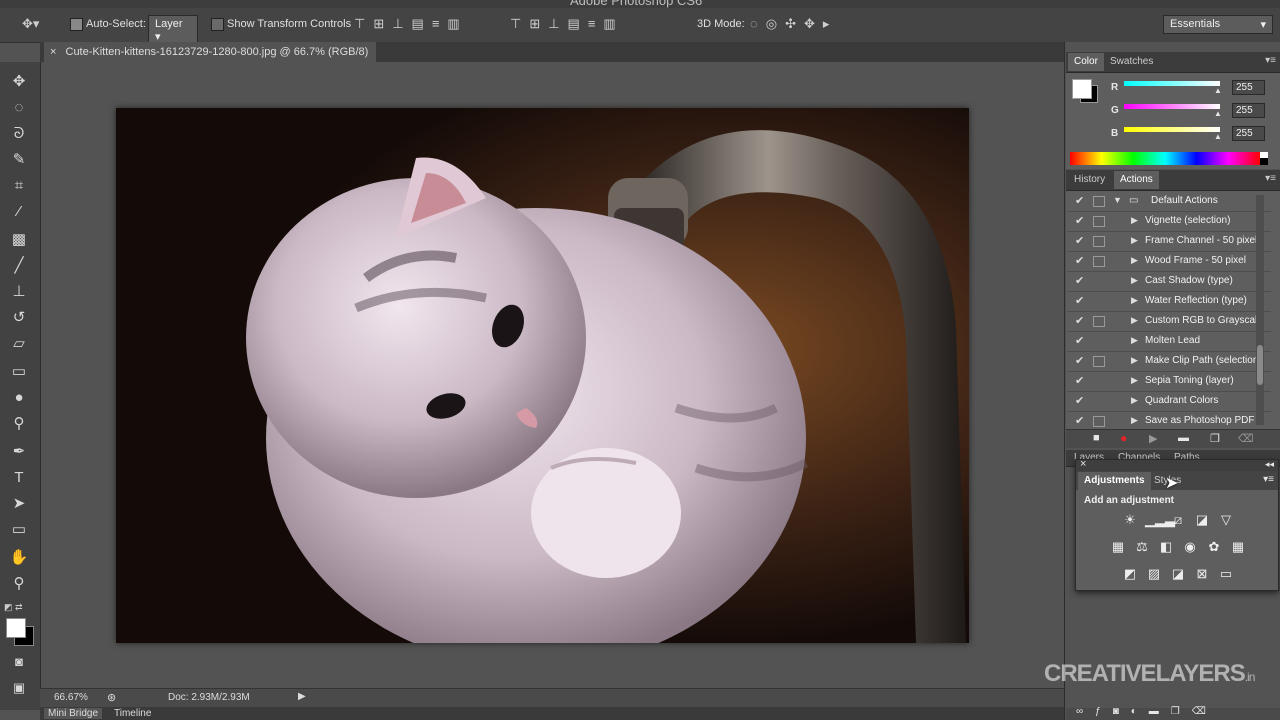 Image resolution: width=1280 pixels, height=720 pixels. I want to click on actions-scrollbar, so click(1260, 310).